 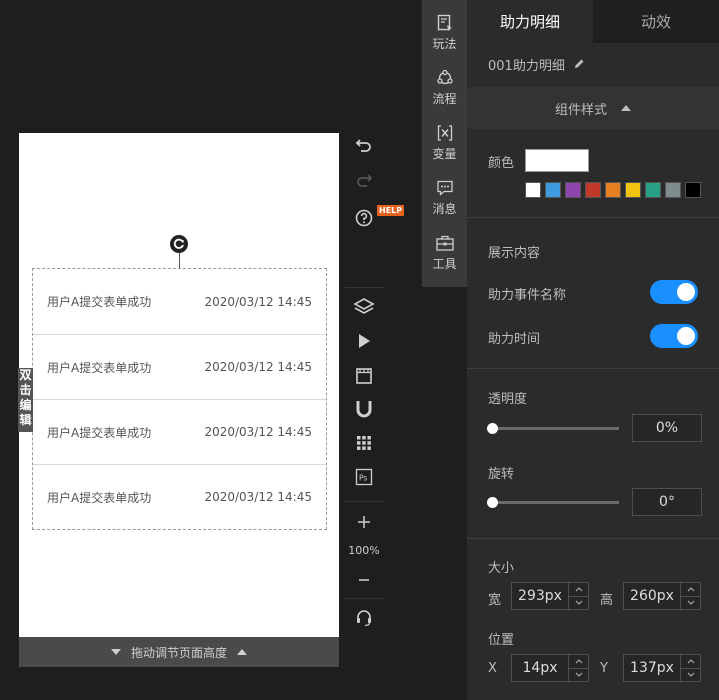 What do you see at coordinates (444, 264) in the screenshot?
I see `nav-label: 工具` at bounding box center [444, 264].